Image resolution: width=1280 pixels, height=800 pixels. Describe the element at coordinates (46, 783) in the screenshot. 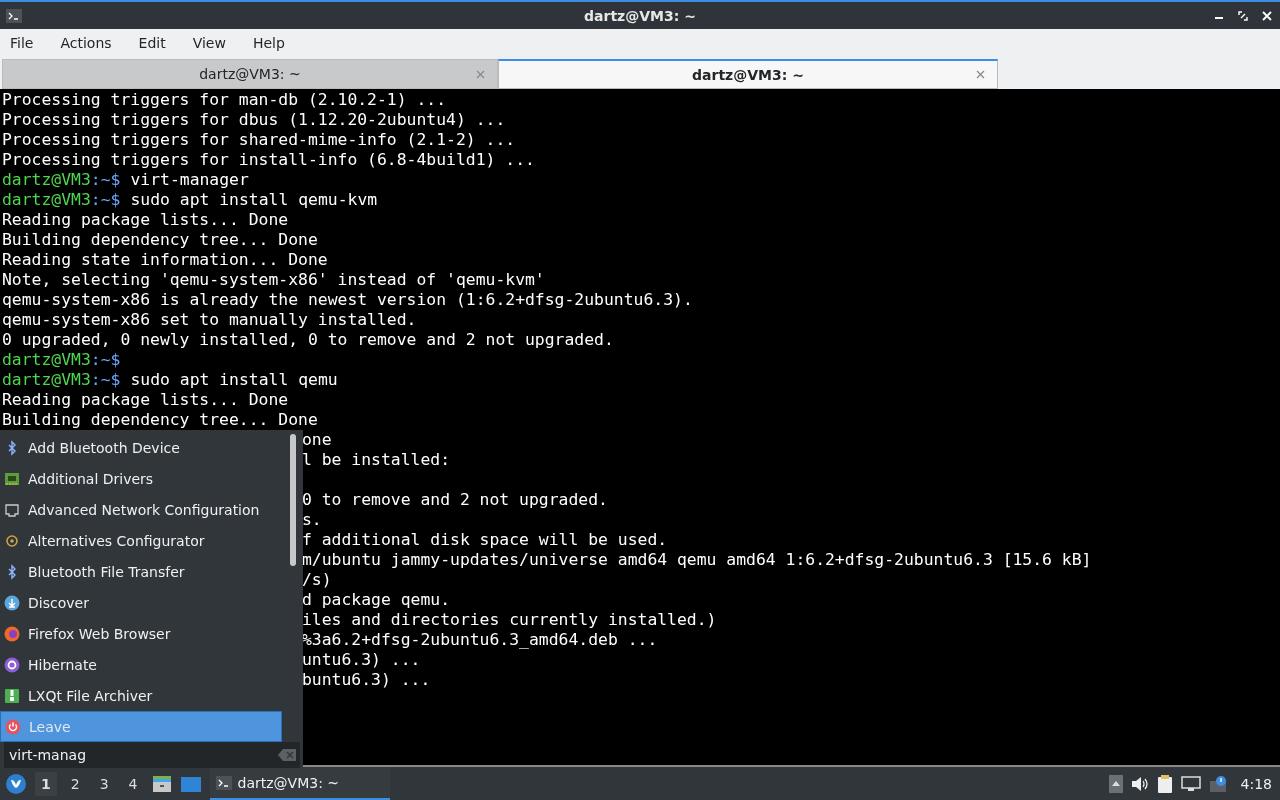

I see `workspace-button: 1` at that location.